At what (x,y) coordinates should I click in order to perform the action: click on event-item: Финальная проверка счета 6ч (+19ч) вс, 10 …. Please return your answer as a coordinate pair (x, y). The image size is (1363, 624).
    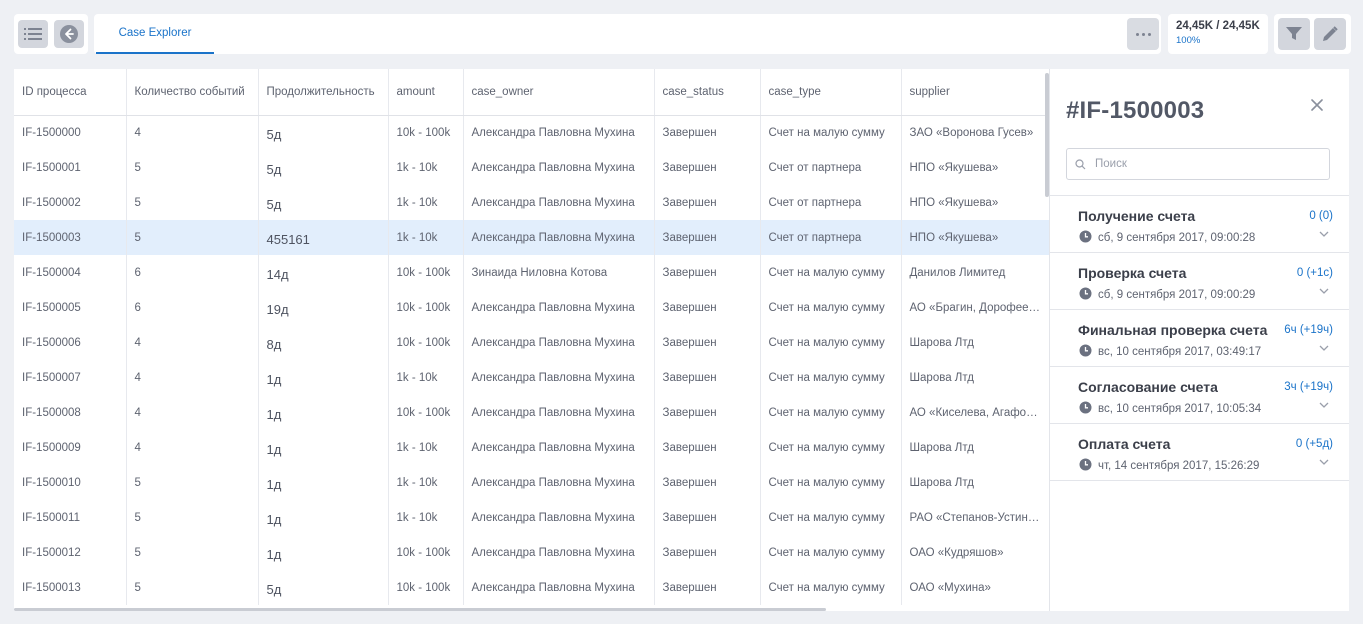
    Looking at the image, I should click on (1199, 338).